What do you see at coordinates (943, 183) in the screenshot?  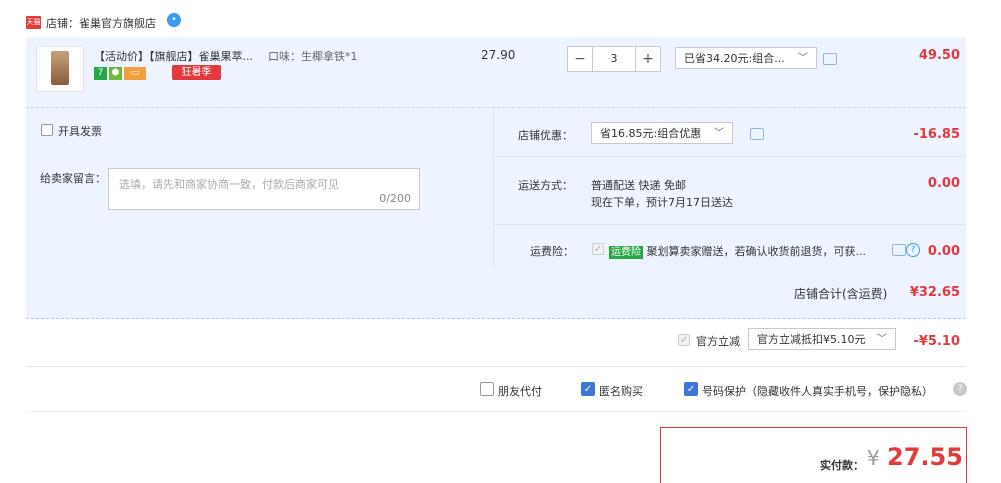 I see `shipping-amount: 0.00` at bounding box center [943, 183].